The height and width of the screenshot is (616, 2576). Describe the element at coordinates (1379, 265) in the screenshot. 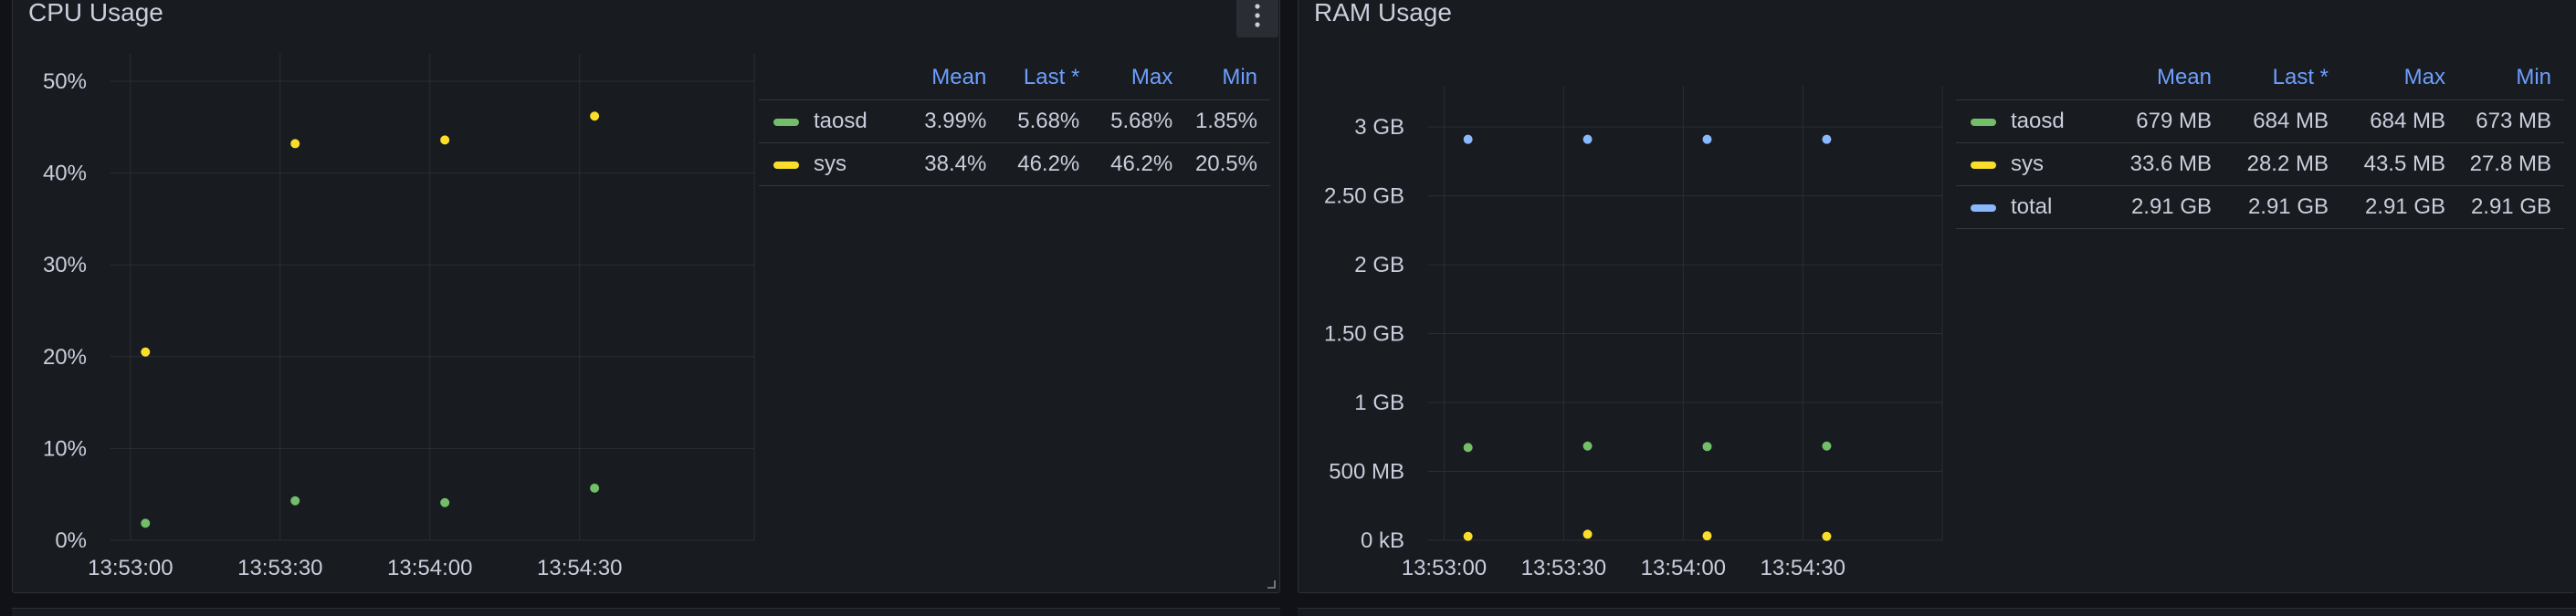

I see `y-tick-label: 2 GB` at that location.